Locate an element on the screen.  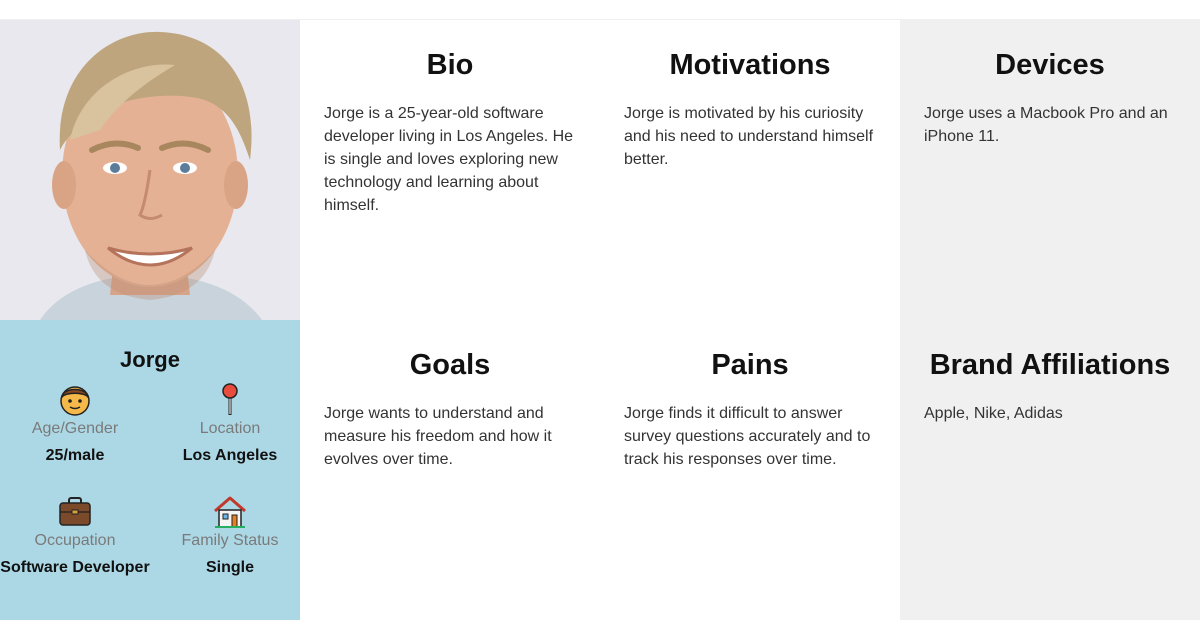
location-label: Location is located at coordinates (230, 428).